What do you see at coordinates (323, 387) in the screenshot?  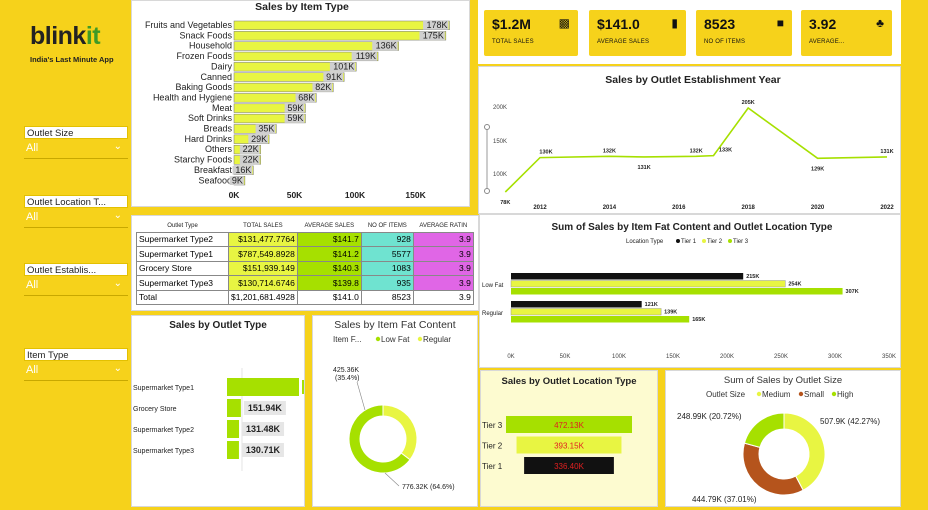 I see `data-label-bg` at bounding box center [323, 387].